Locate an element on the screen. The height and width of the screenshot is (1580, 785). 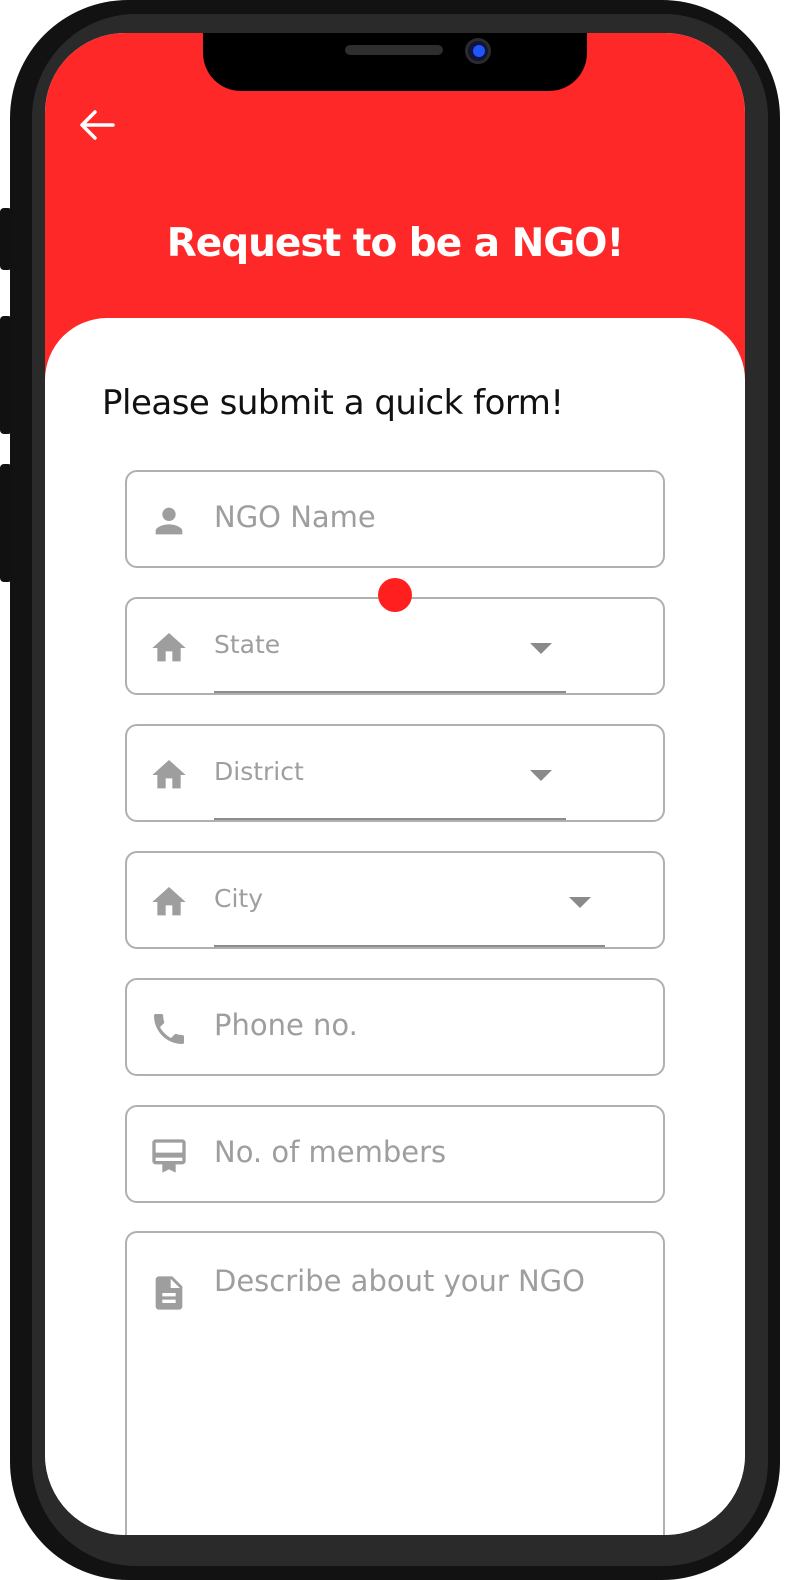
ngo-name-field: NGO Name is located at coordinates (395, 519).